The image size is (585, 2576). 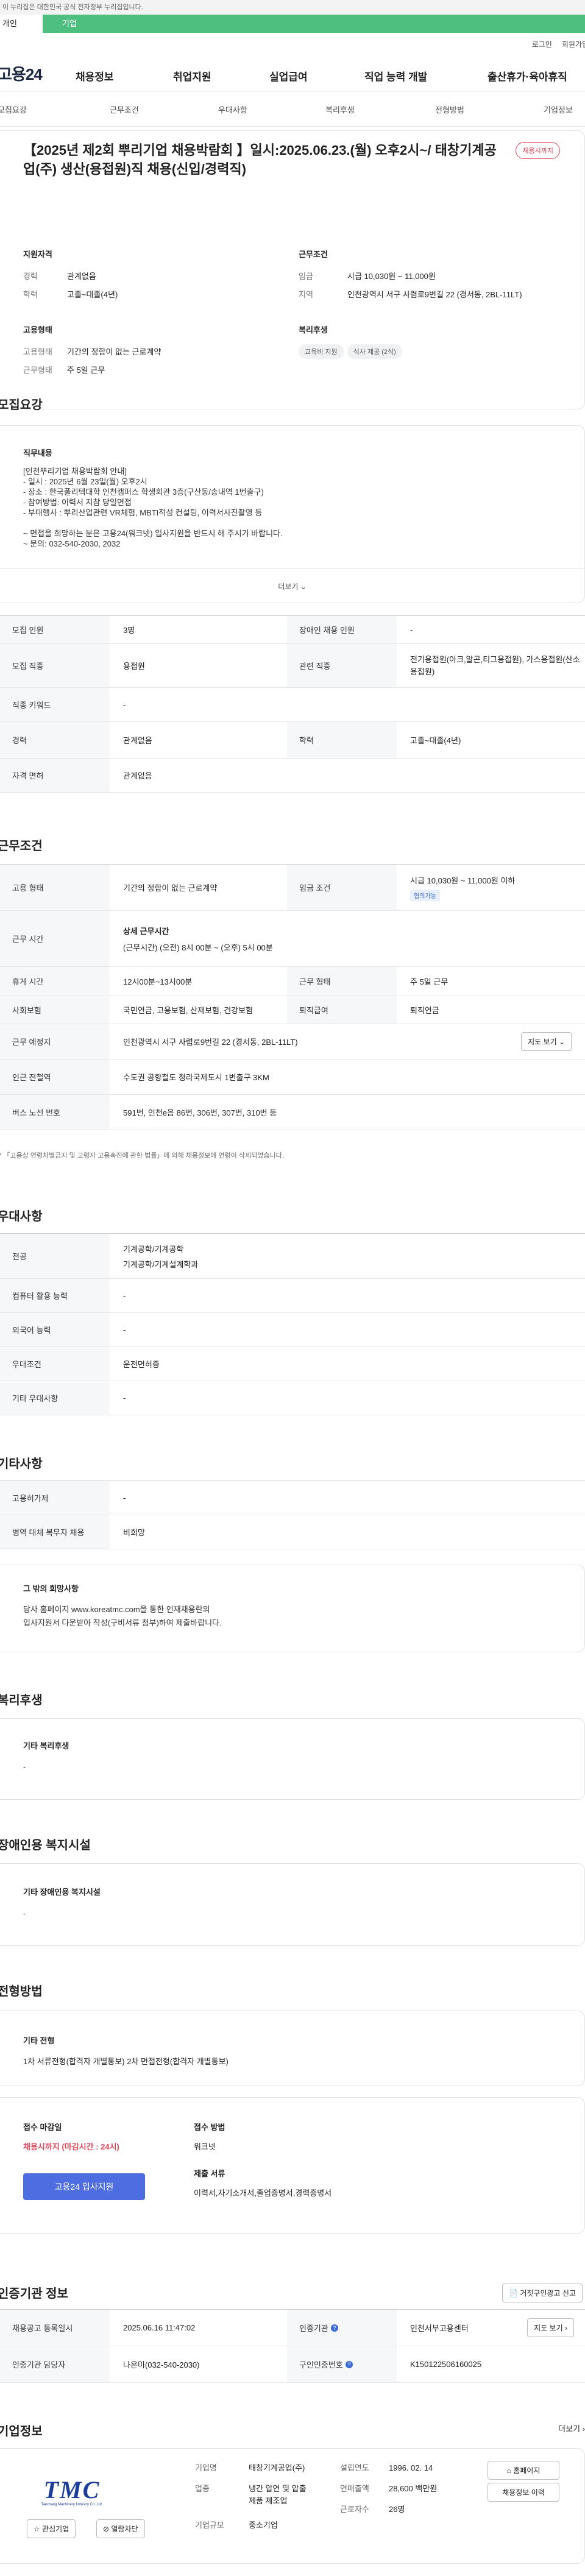 I want to click on recruit-history-button: 채용정보 이력, so click(x=523, y=2492).